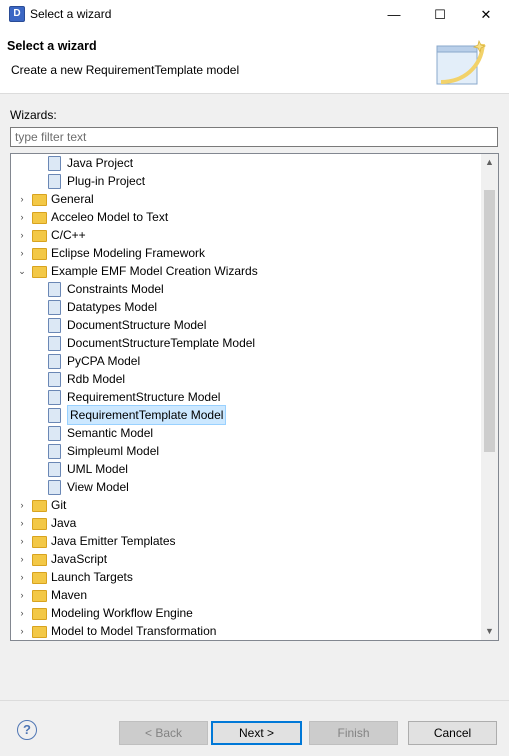 This screenshot has width=509, height=756. What do you see at coordinates (353, 733) in the screenshot?
I see `finish-button: Finish` at bounding box center [353, 733].